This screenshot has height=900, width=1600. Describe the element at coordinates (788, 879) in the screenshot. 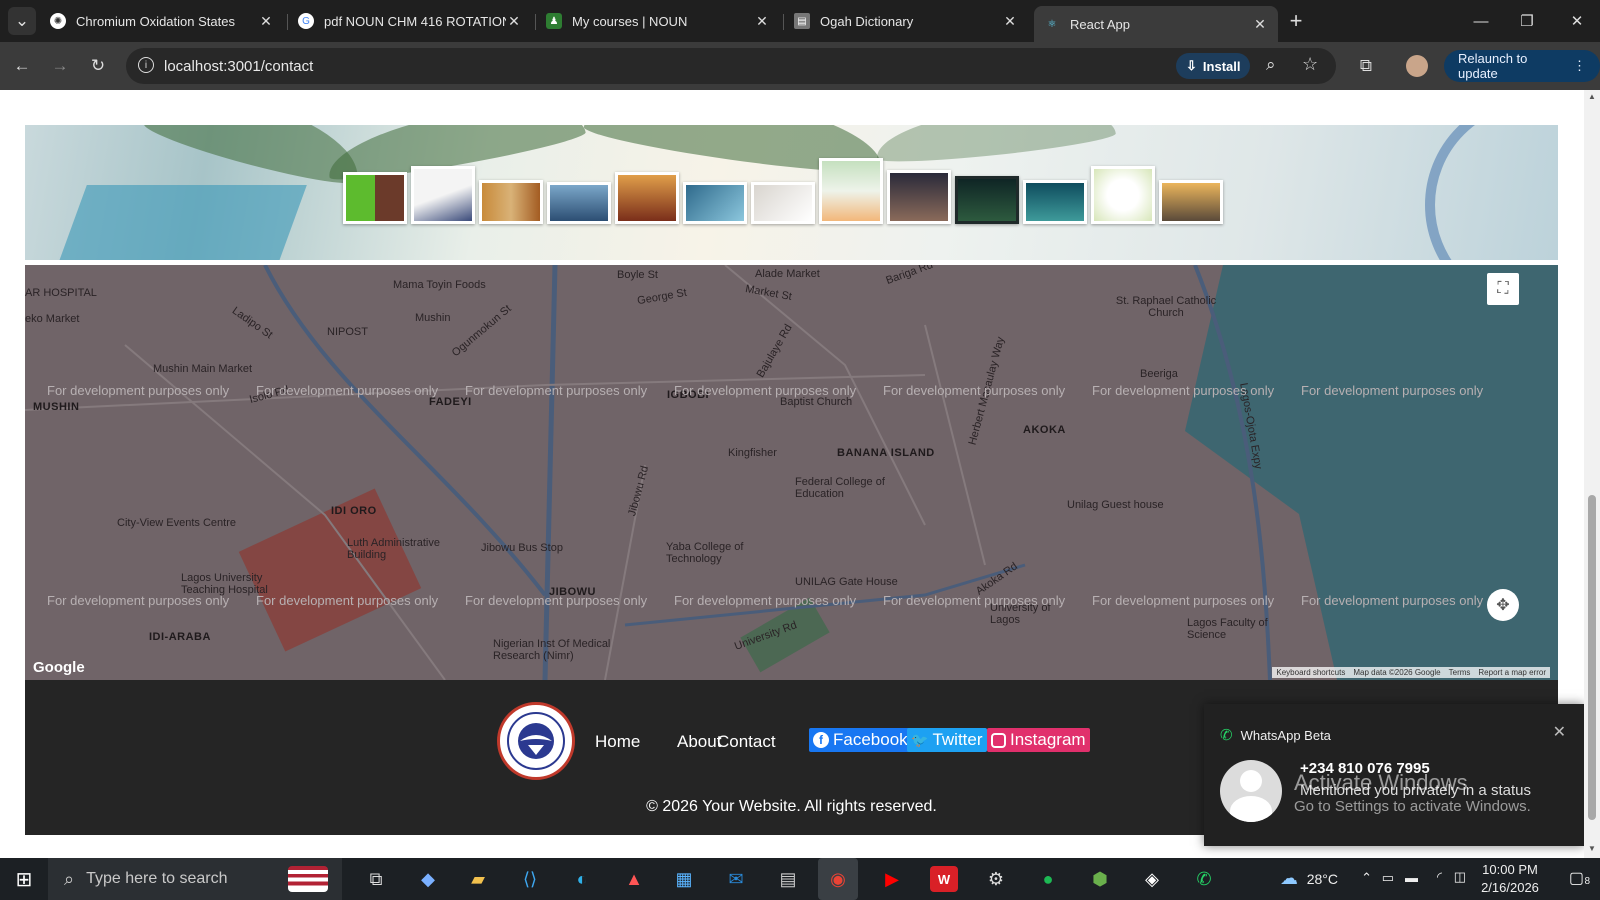

I see `dictionary-app-icon: ▤` at that location.